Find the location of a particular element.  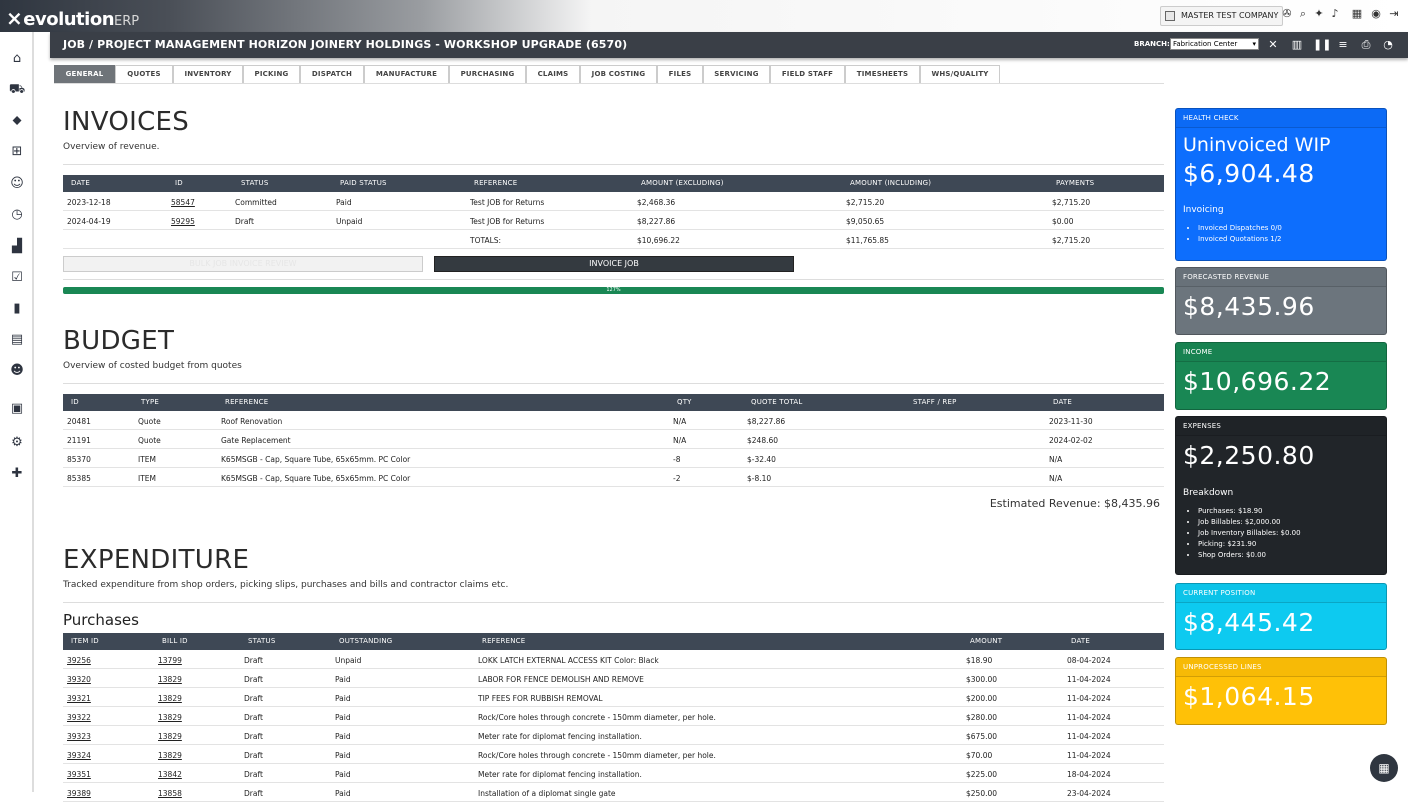

puzzle-icon: ✚ is located at coordinates (17, 474).